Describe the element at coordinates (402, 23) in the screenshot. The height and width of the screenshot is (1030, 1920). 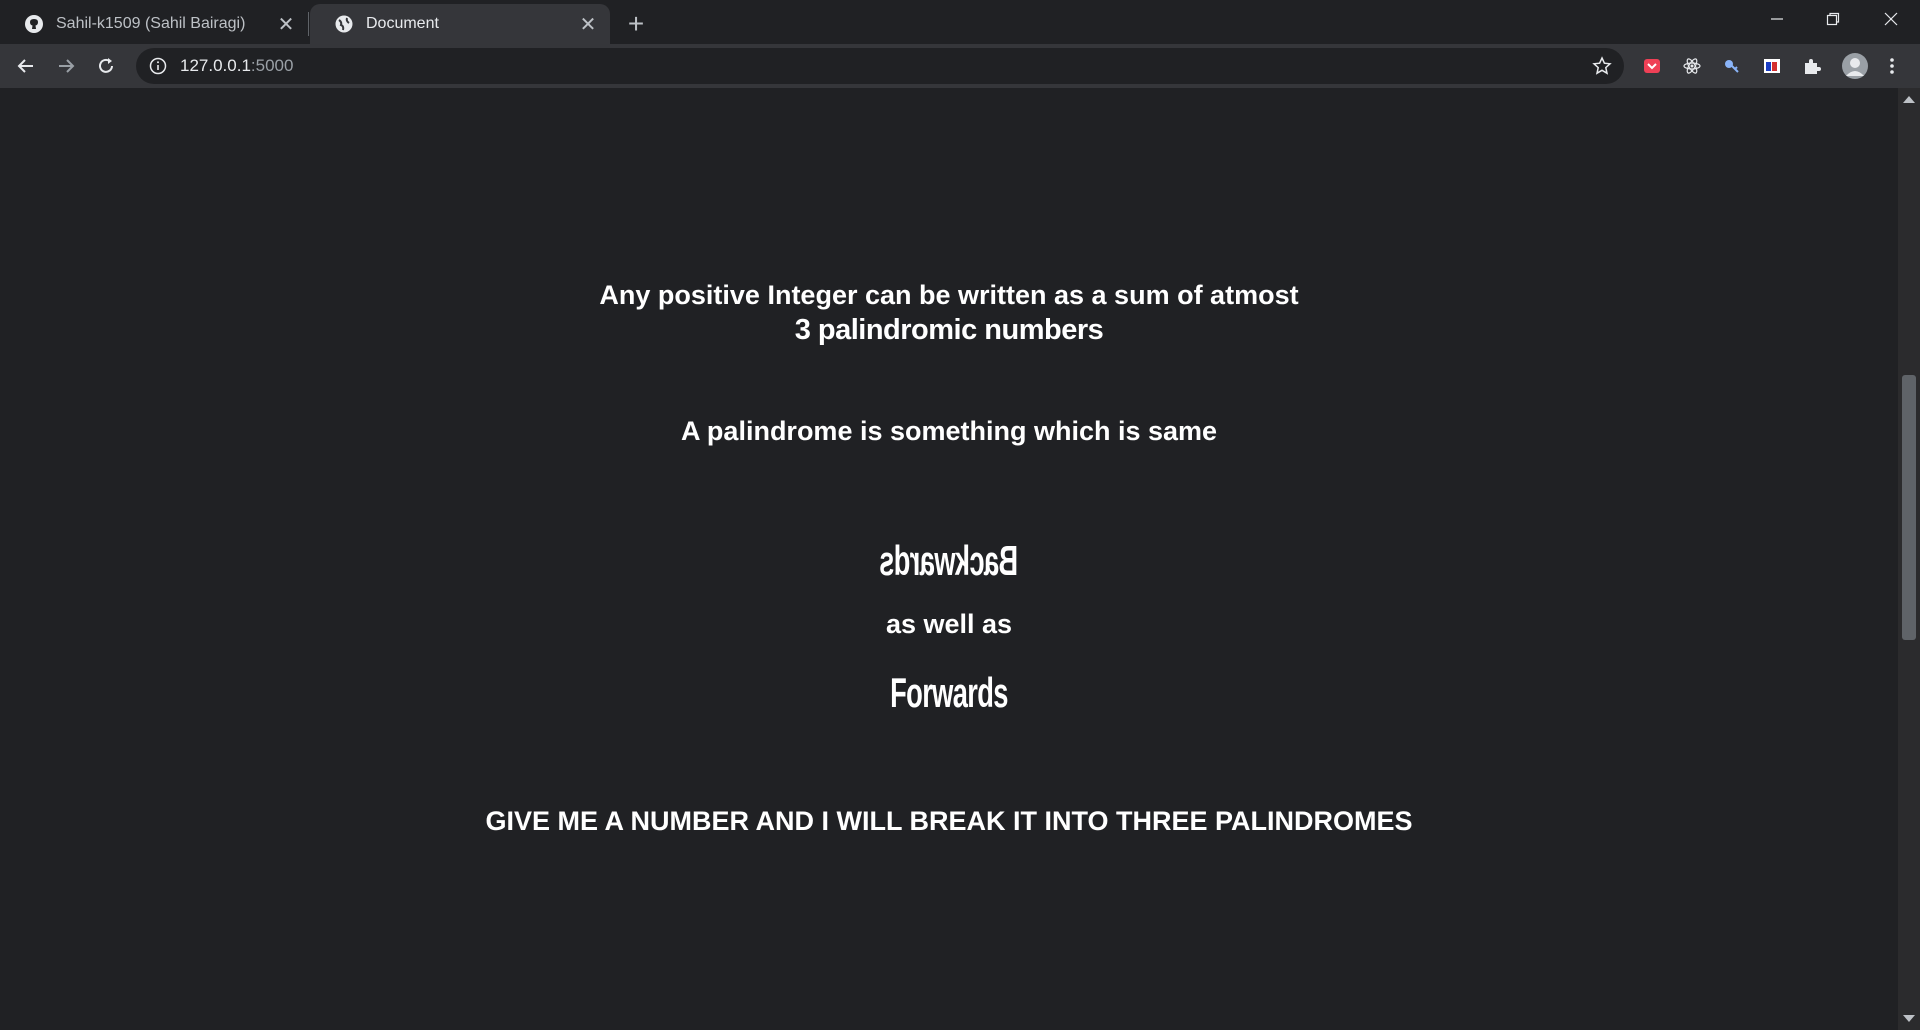
I see `tab-title: Document` at that location.